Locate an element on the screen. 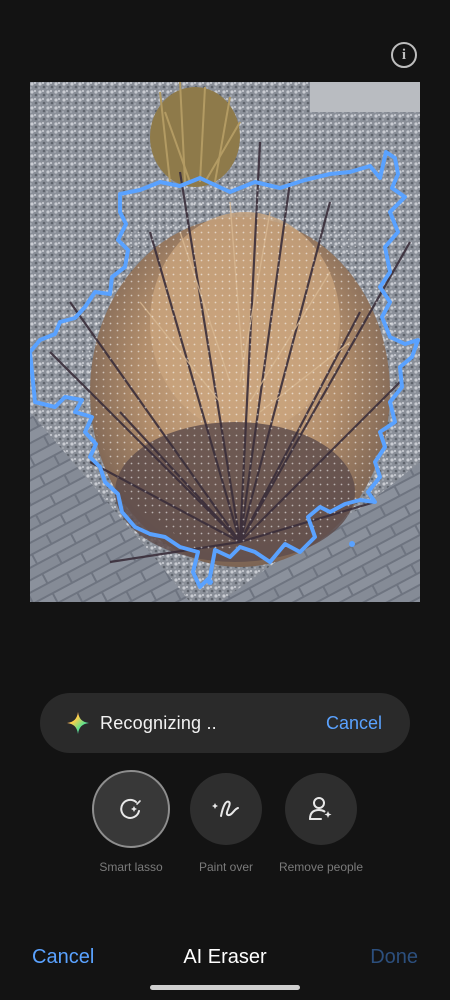  status-text: Recognizing .. is located at coordinates (158, 722).